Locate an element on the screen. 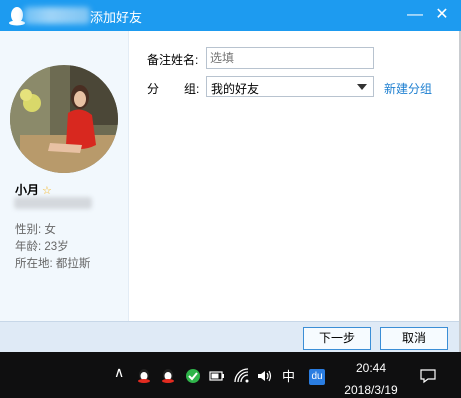 This screenshot has width=461, height=398. group-select-value: 我的好友 is located at coordinates (235, 89).